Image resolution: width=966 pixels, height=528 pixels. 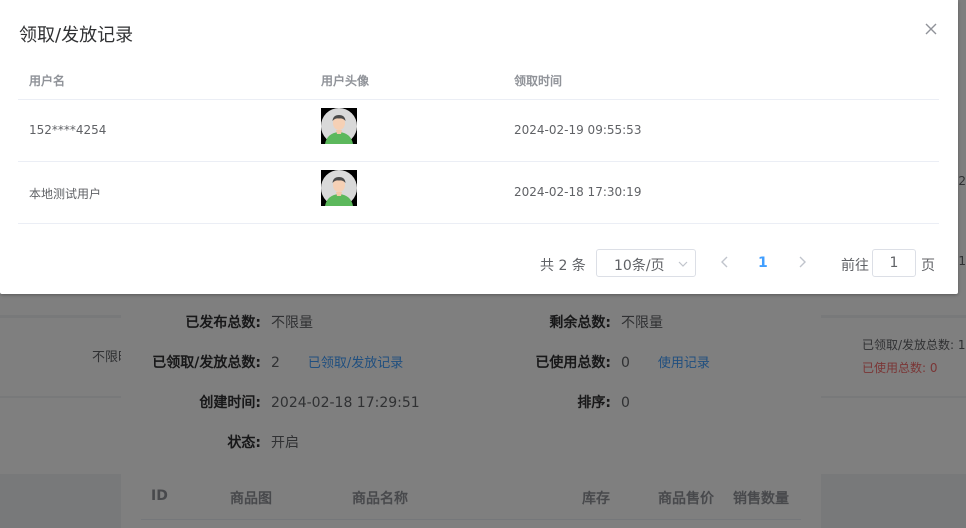 What do you see at coordinates (478, 193) in the screenshot?
I see `table-row: 本地测试用户 2024-02-18 17:30:19` at bounding box center [478, 193].